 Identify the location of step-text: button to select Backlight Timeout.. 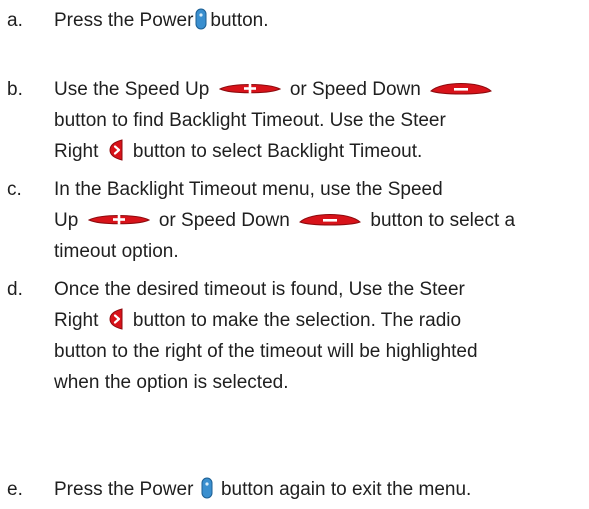
(277, 151).